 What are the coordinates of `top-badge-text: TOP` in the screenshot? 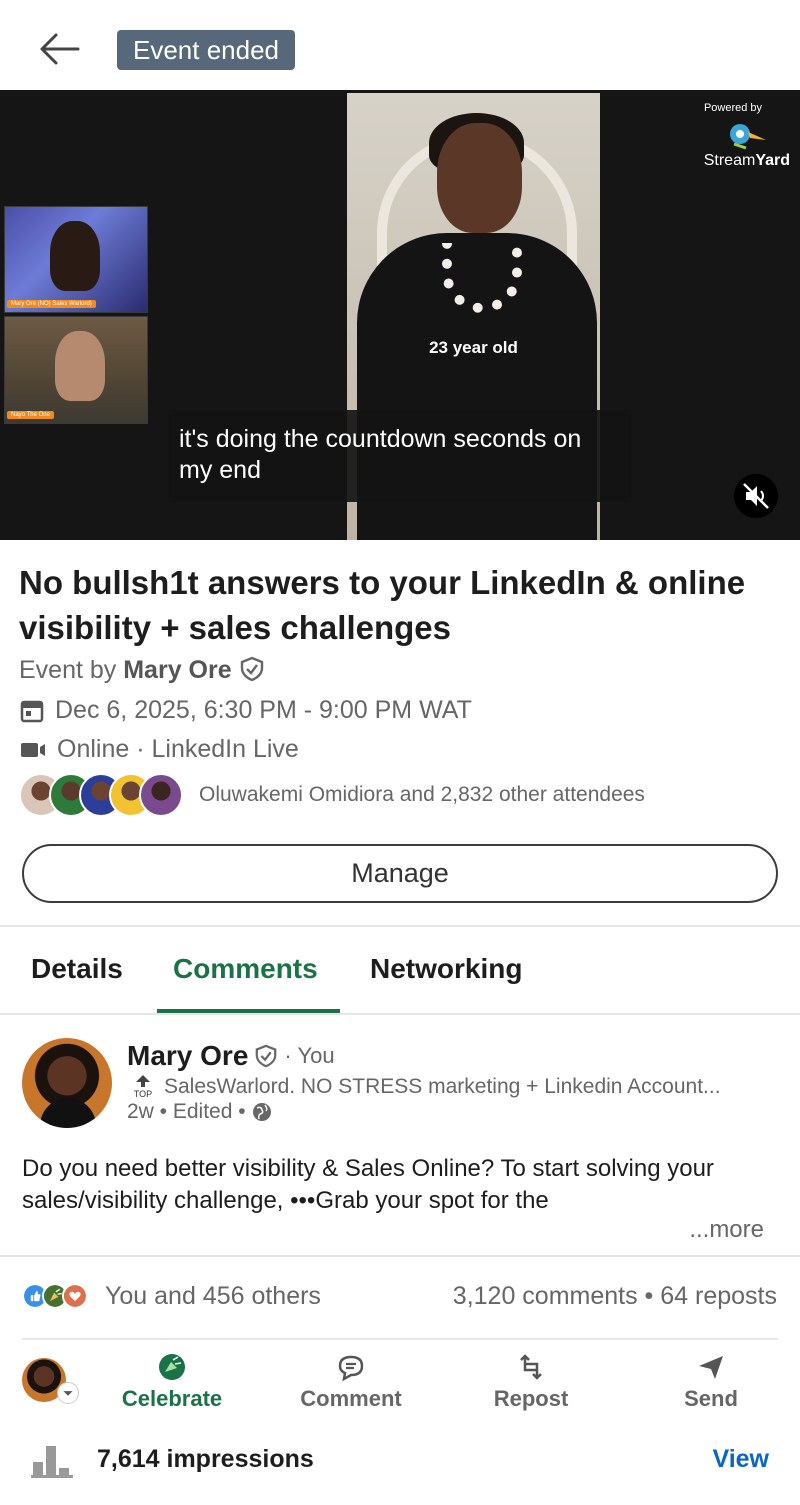 It's located at (143, 1094).